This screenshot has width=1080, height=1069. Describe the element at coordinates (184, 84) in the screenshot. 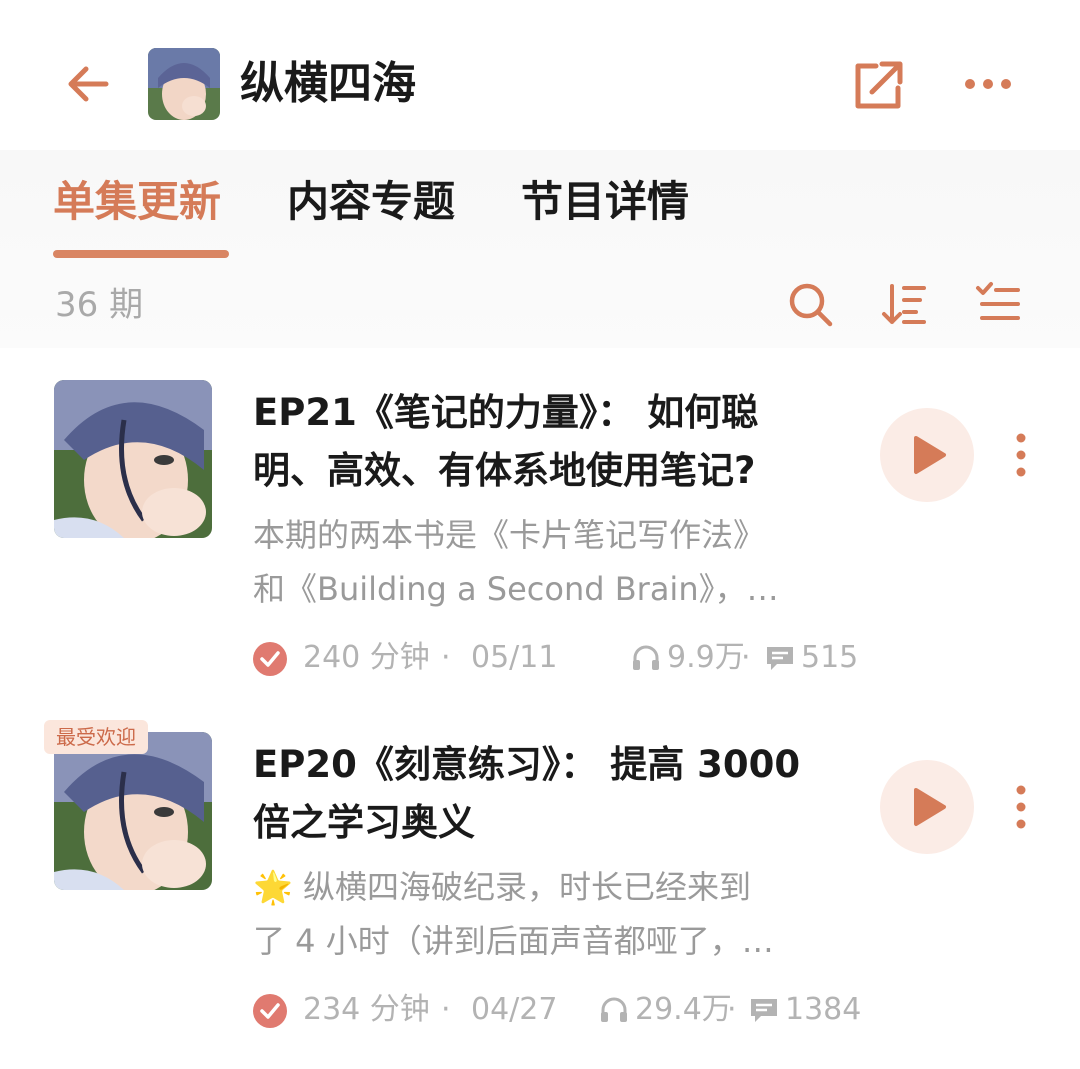

I see `podcast-avatar` at that location.